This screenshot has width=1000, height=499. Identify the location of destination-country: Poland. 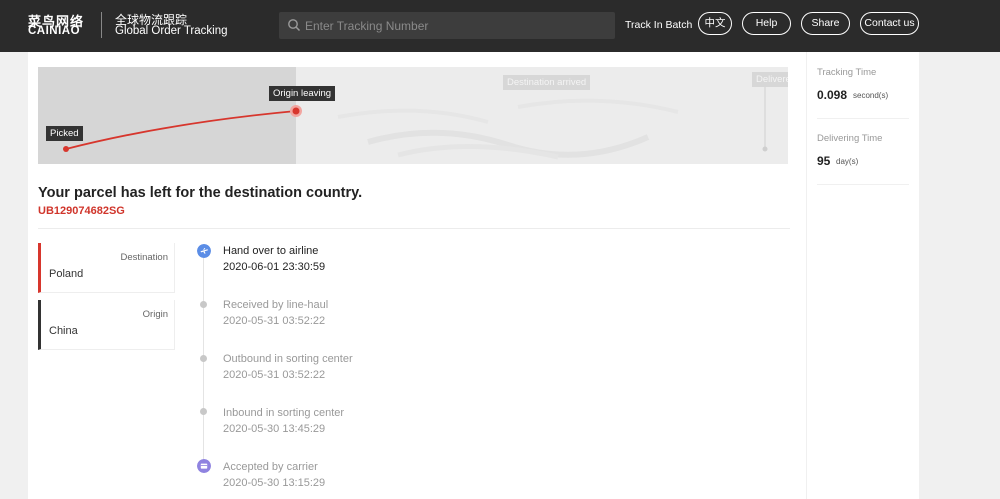
(66, 274).